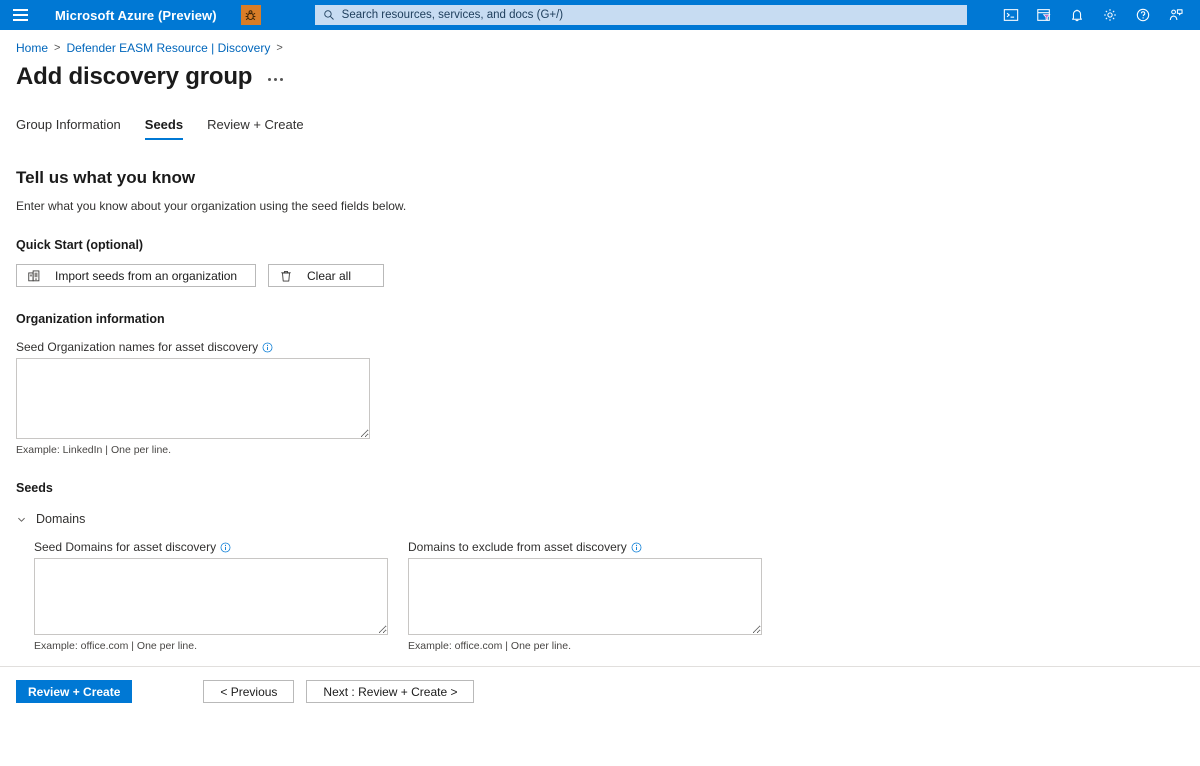 The height and width of the screenshot is (766, 1200). Describe the element at coordinates (34, 276) in the screenshot. I see `import-organization-icon` at that location.